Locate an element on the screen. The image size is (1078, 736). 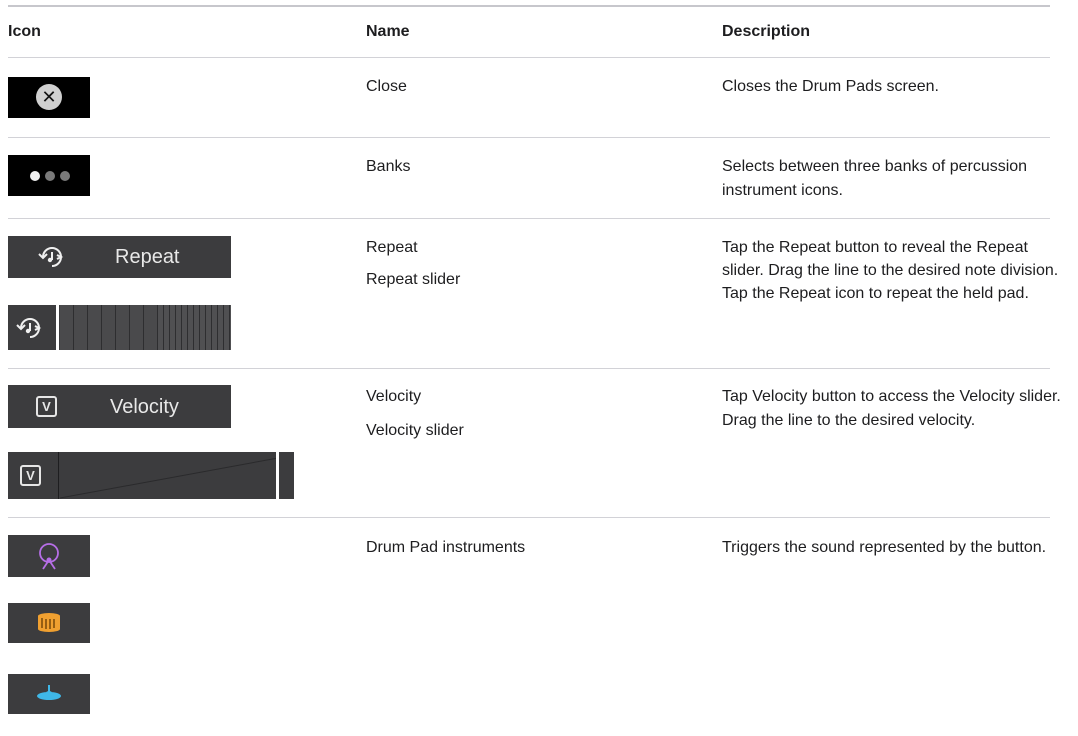
cymbal-pad is located at coordinates (49, 694).